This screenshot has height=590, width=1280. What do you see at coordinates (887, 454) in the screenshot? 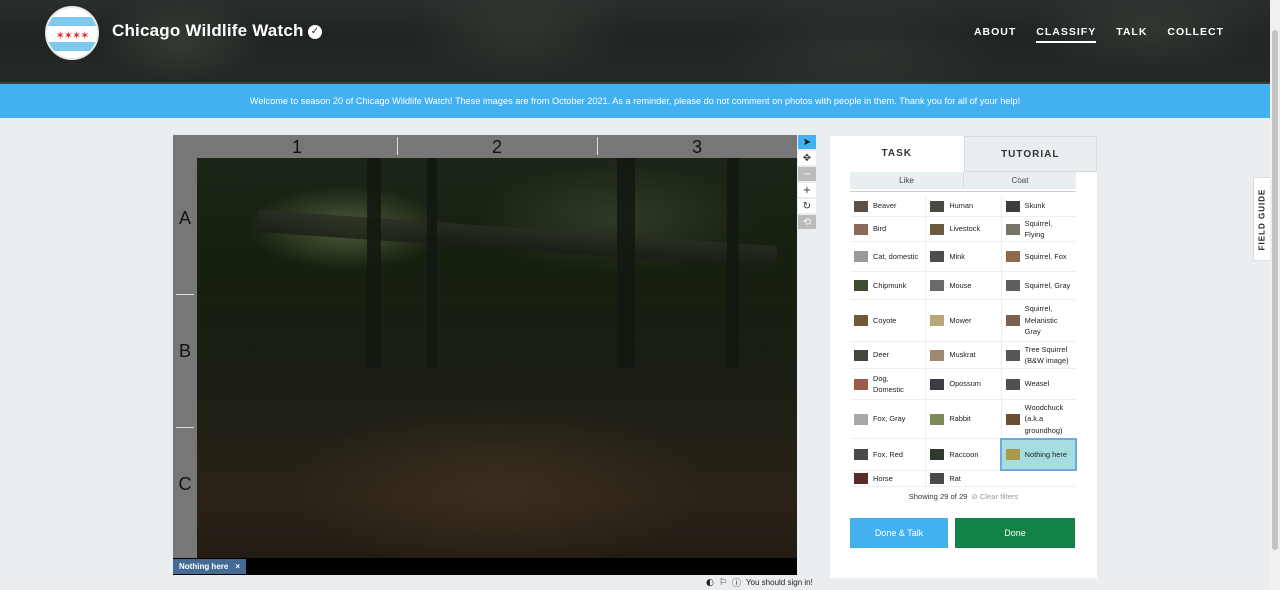
I see `choice-fox-red: Fox, Red` at bounding box center [887, 454].